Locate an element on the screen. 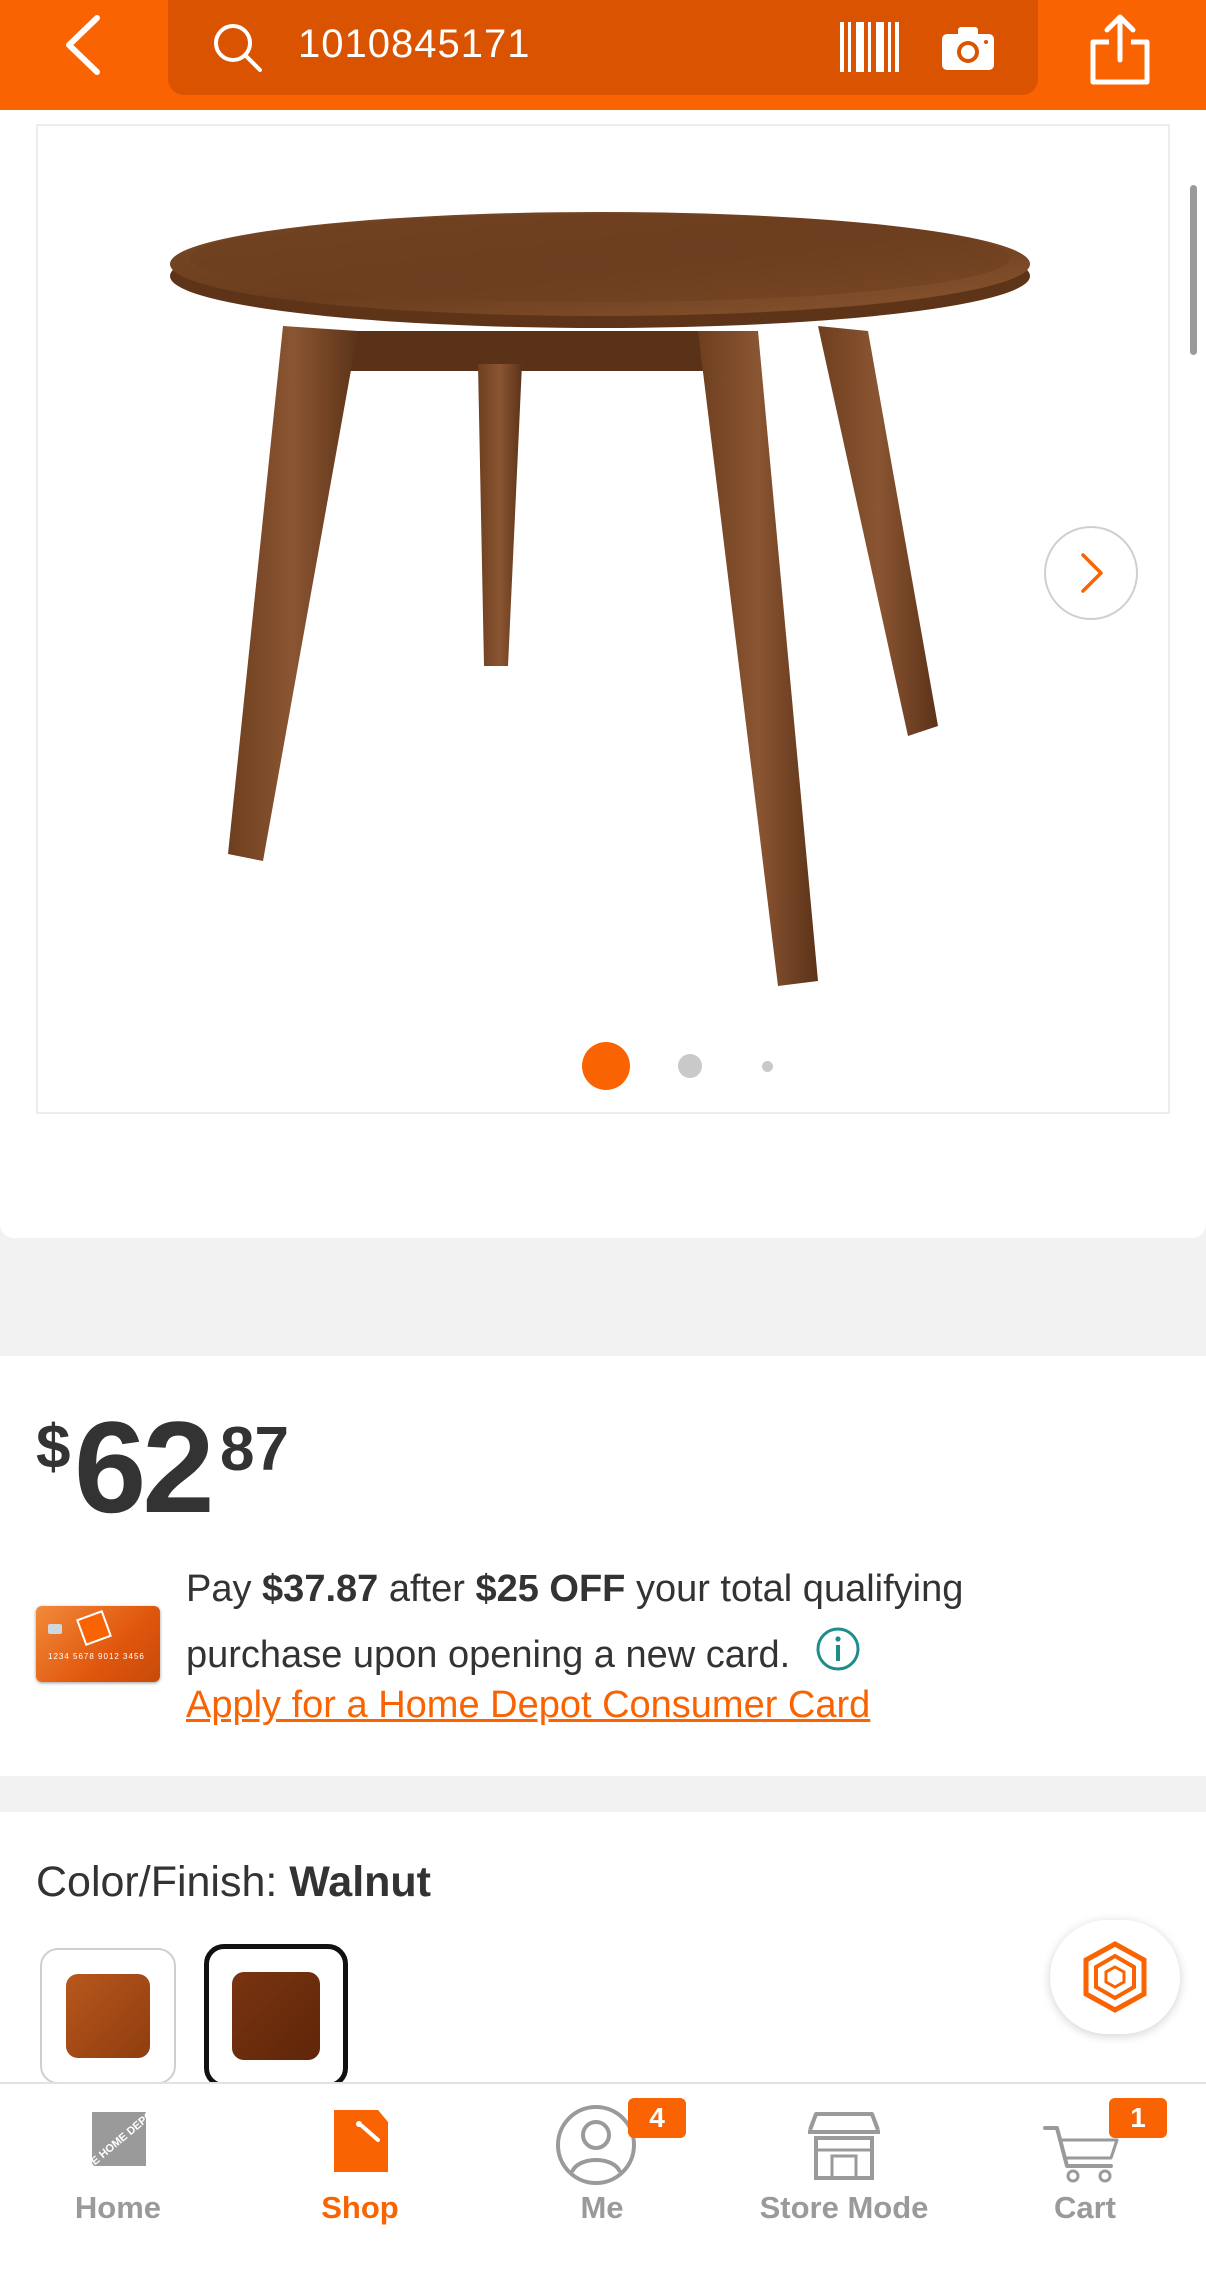 The image size is (1206, 2281). nav-store-mode-label: Store Mode is located at coordinates (844, 2207).